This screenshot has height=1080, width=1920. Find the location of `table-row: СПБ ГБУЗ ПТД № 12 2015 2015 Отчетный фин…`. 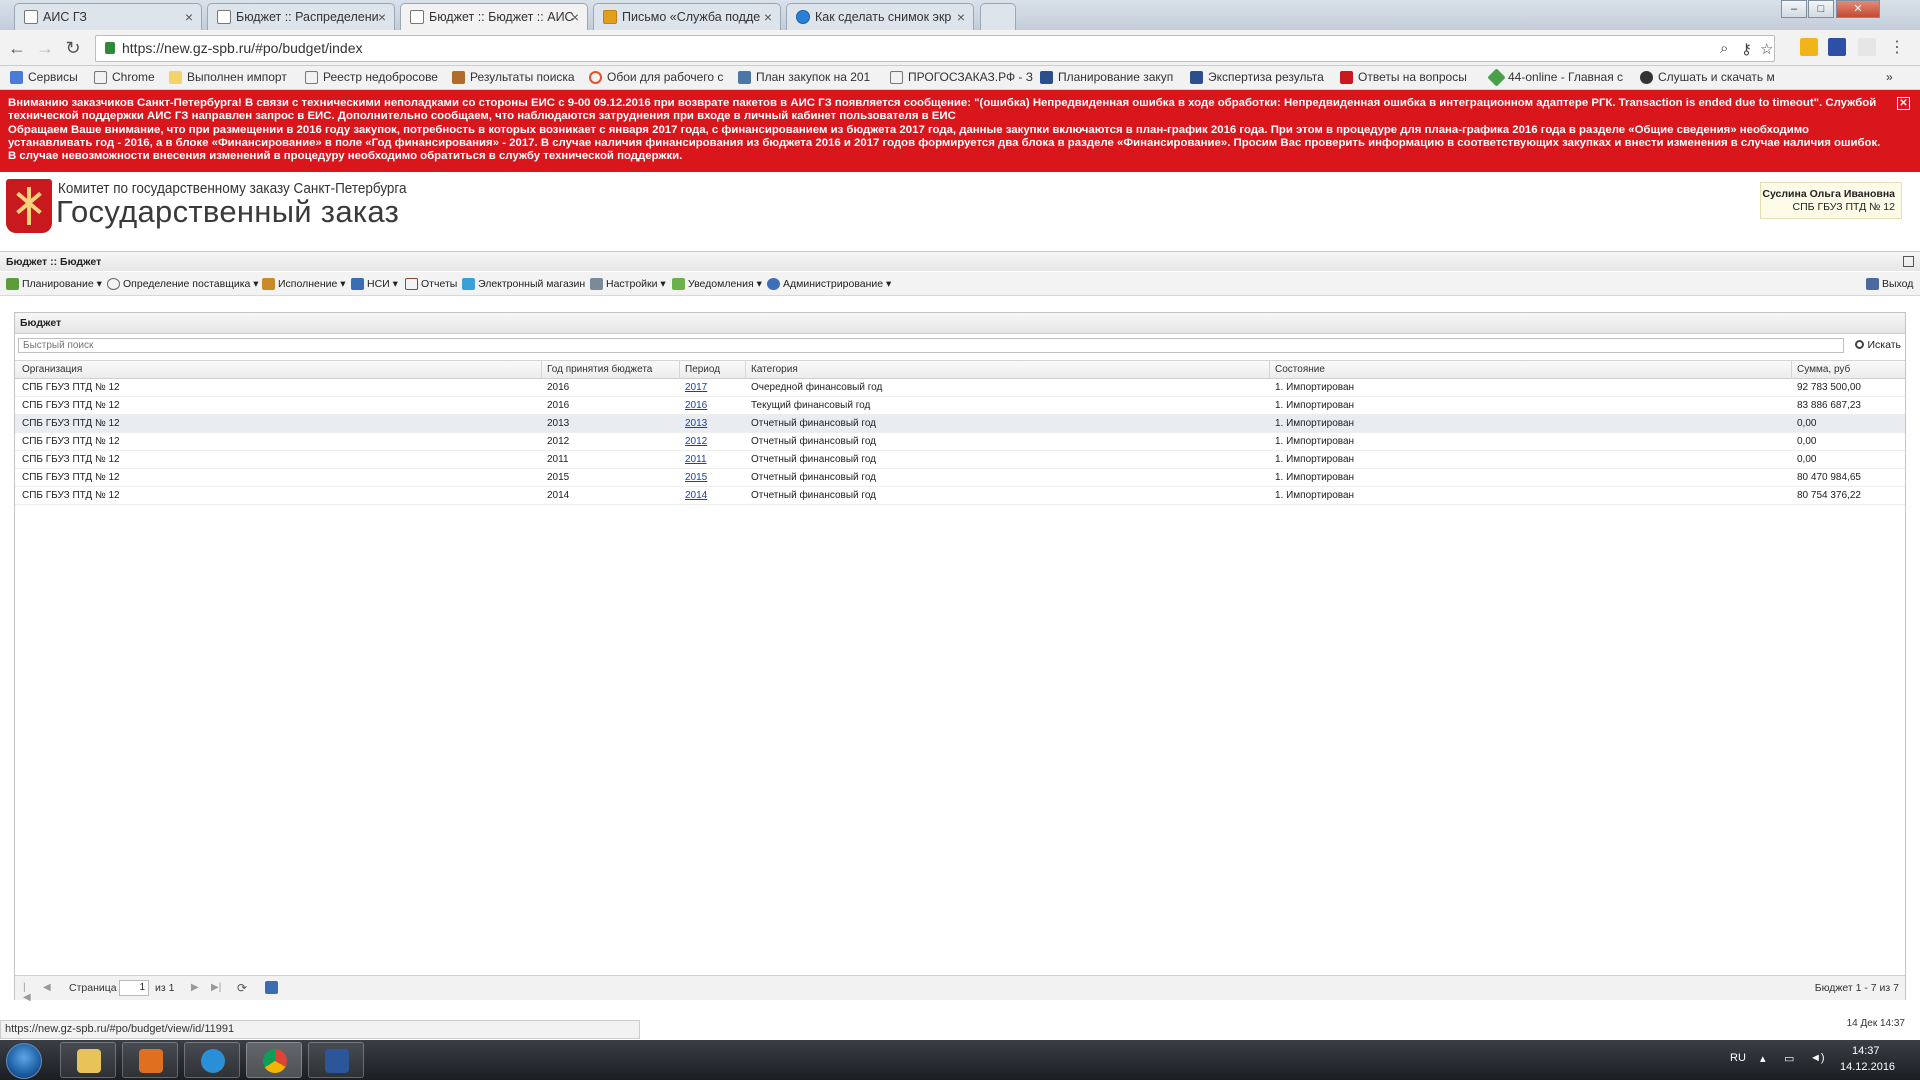

table-row: СПБ ГБУЗ ПТД № 12 2015 2015 Отчетный фин… is located at coordinates (960, 478).